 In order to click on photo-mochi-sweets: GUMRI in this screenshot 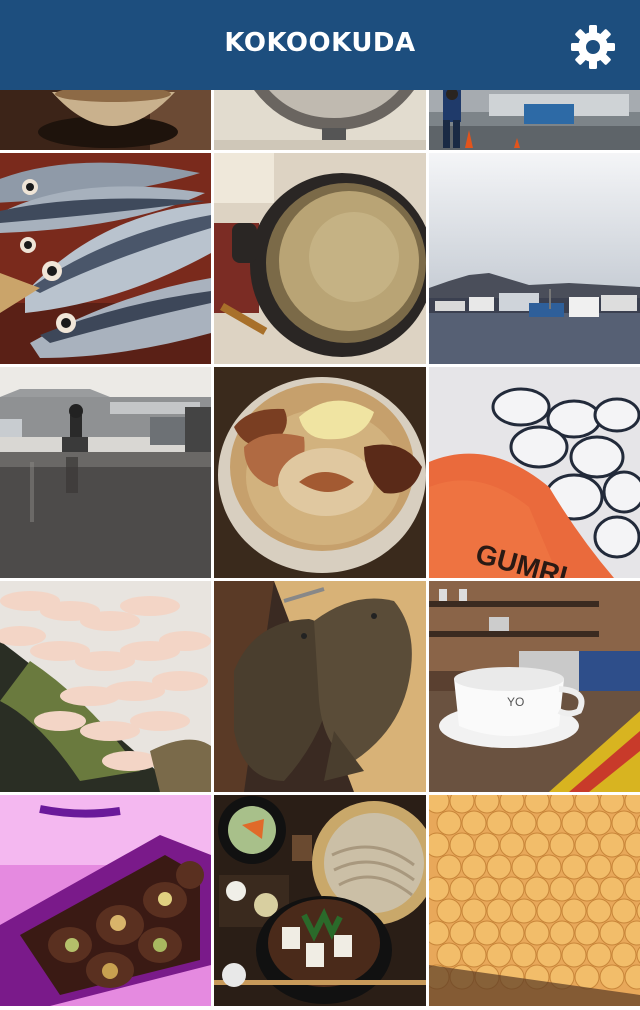, I will do `click(534, 472)`.